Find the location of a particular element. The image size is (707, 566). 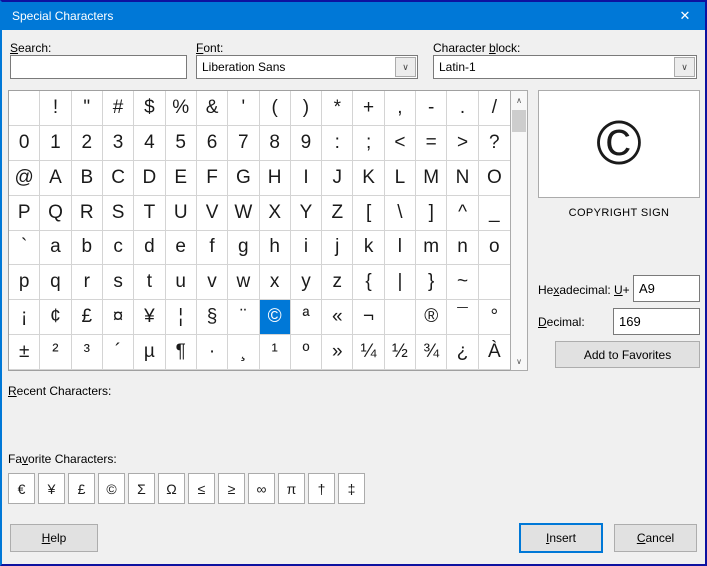

char-cell: ® is located at coordinates (432, 318).